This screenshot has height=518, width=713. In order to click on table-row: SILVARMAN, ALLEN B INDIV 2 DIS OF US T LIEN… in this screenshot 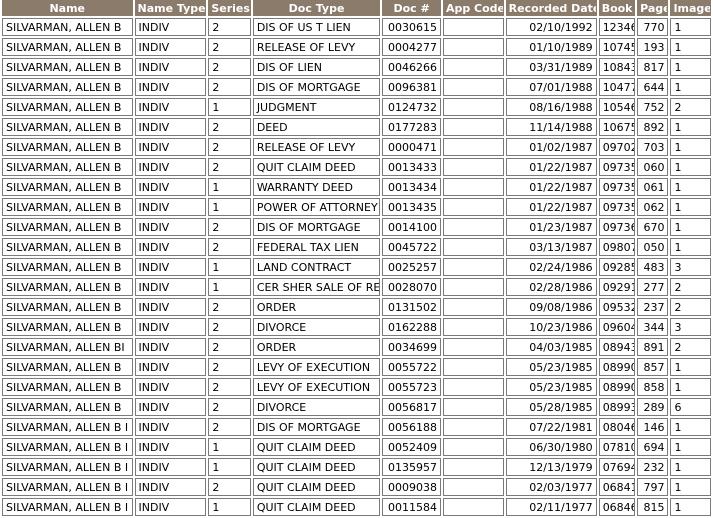, I will do `click(356, 27)`.